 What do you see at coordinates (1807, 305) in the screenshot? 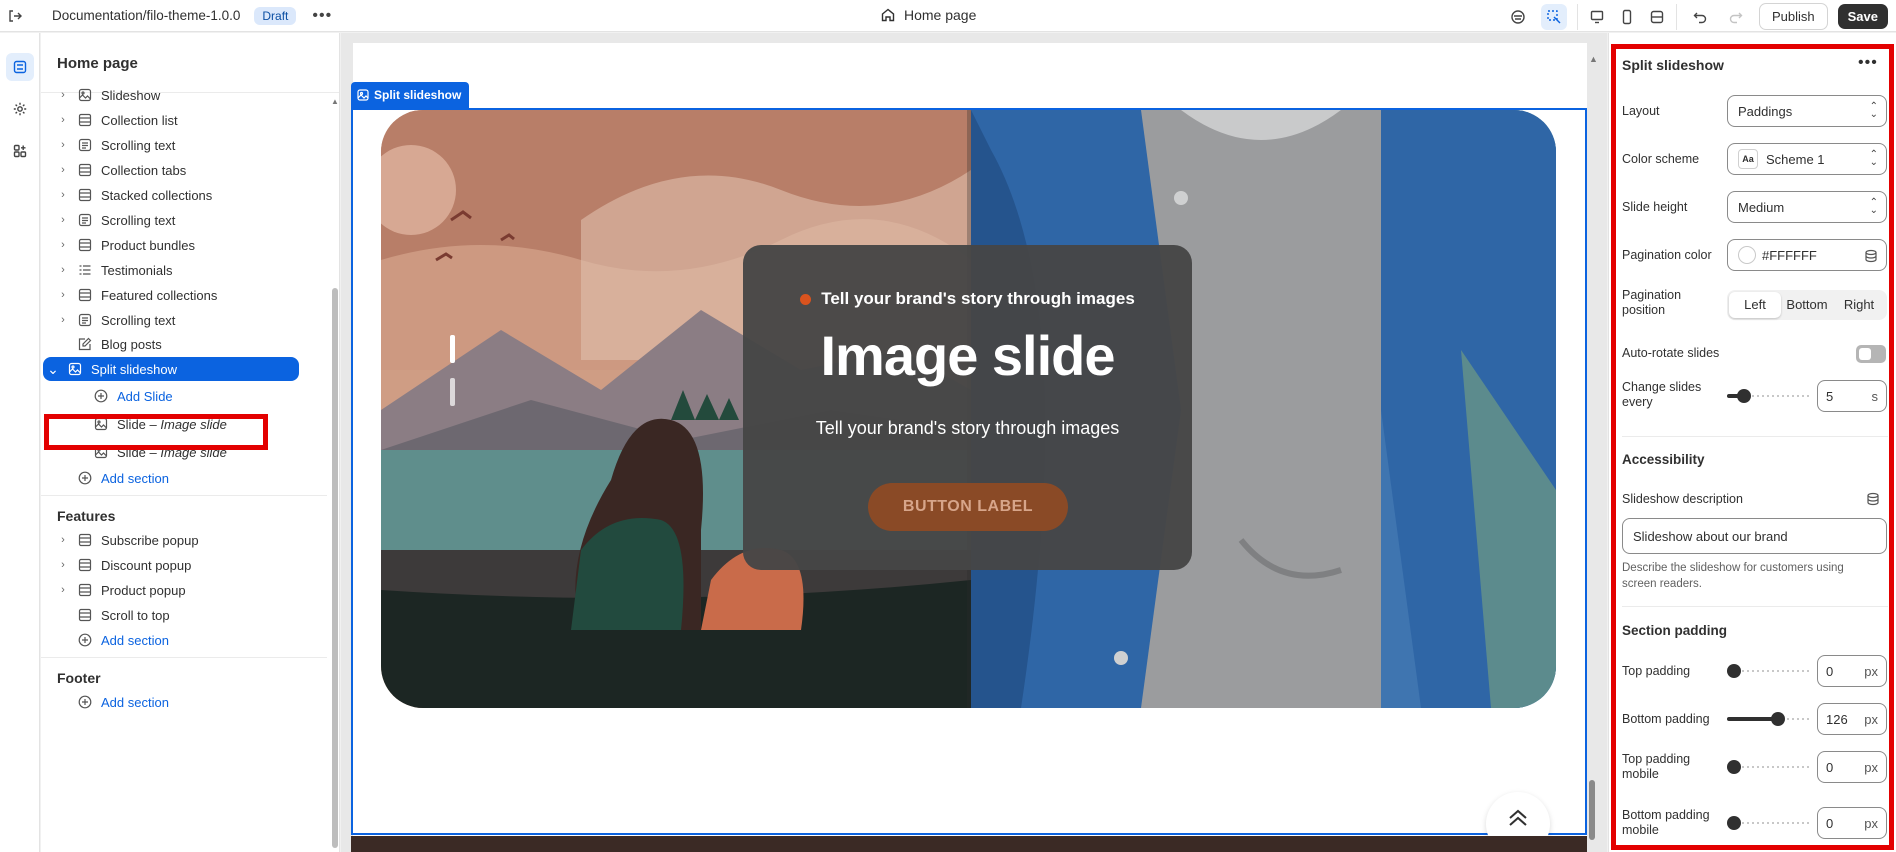
I see `pagination-option-bottom: Bottom` at bounding box center [1807, 305].